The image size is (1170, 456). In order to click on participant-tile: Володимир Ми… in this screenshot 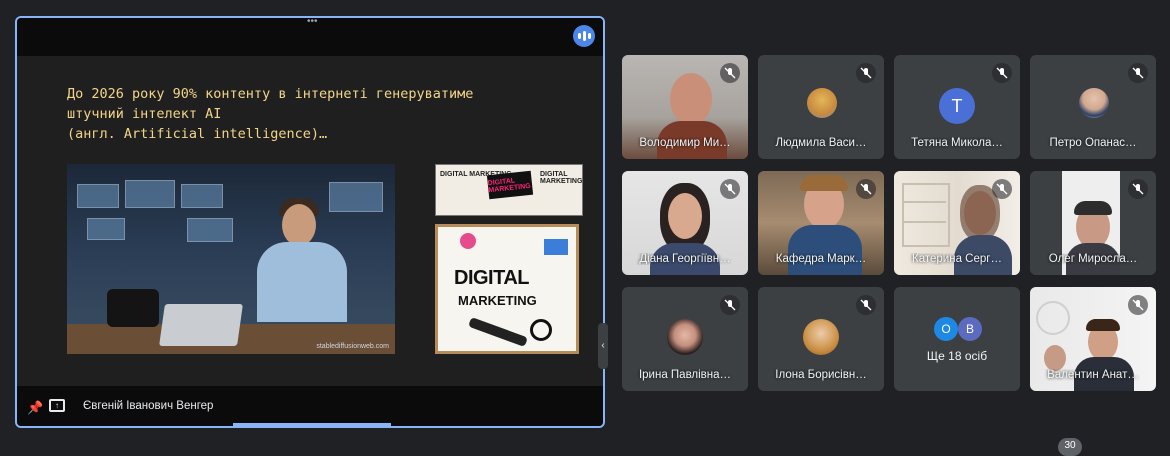, I will do `click(685, 107)`.